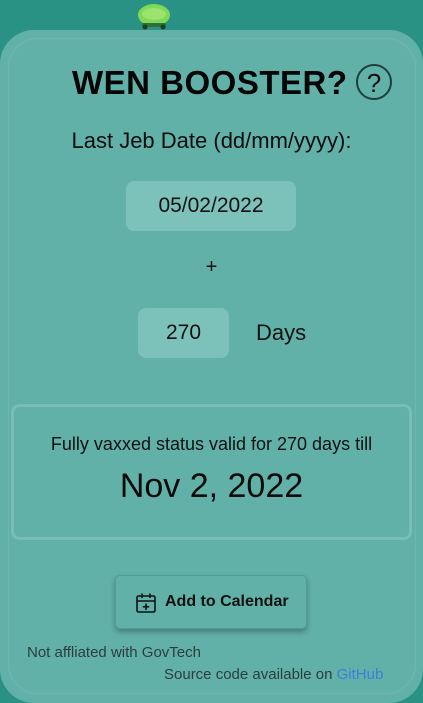 This screenshot has width=423, height=703. Describe the element at coordinates (146, 603) in the screenshot. I see `calendar-add-icon` at that location.